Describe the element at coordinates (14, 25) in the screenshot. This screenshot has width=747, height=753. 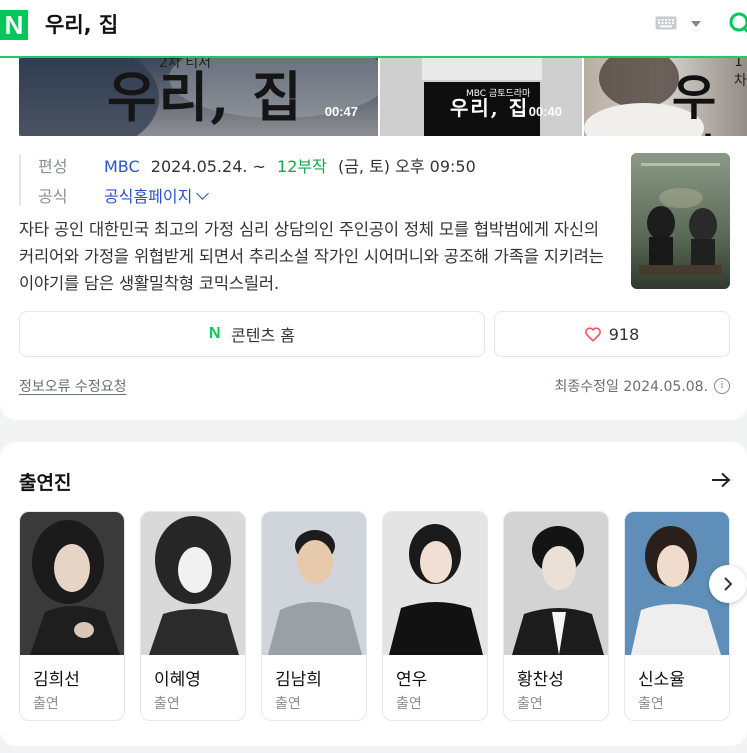
I see `naver-logo: N` at that location.